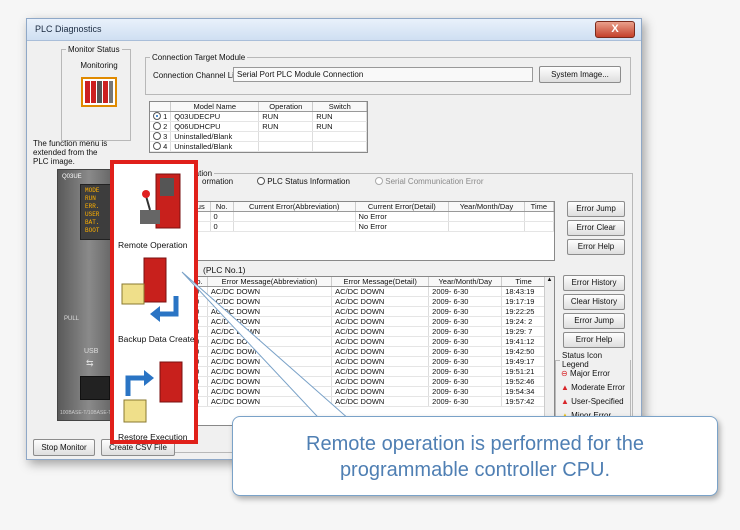  Describe the element at coordinates (340, 107) in the screenshot. I see `model-col-header: Switch` at that location.